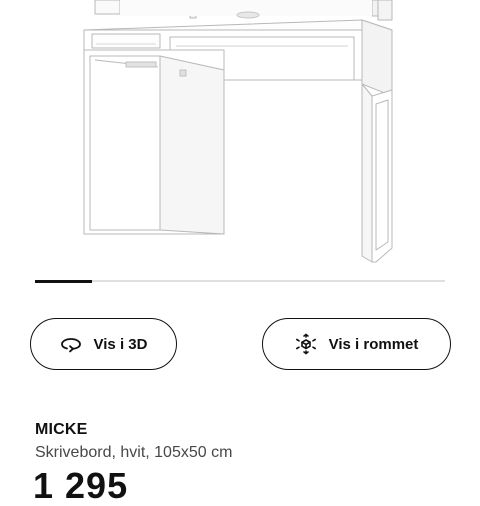 This screenshot has height=506, width=480. I want to click on view-3d-button: Vis i 3D, so click(103, 344).